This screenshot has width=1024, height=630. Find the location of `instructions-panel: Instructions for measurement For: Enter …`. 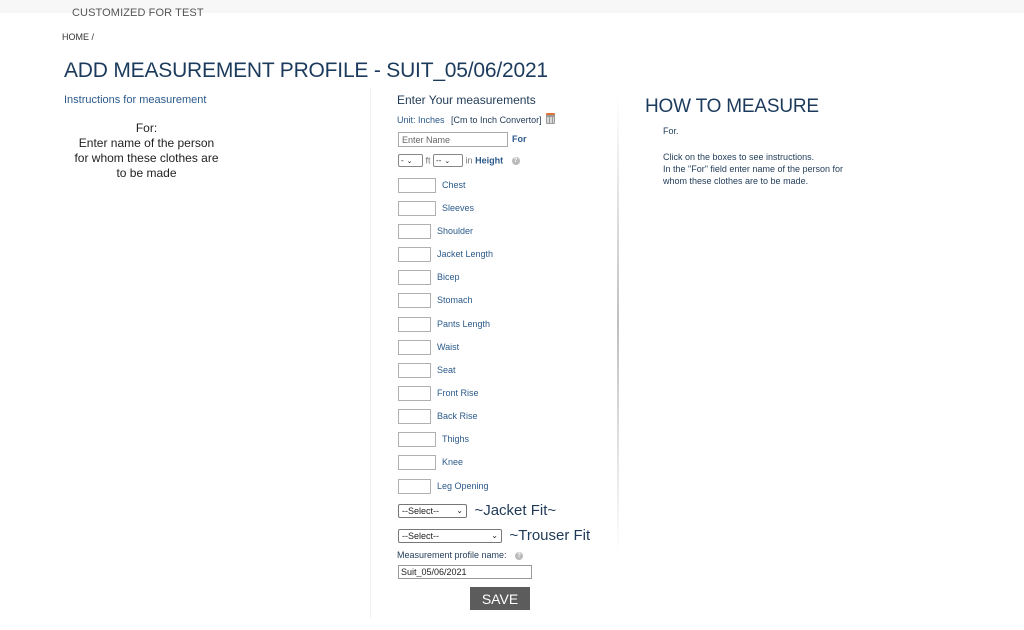

instructions-panel: Instructions for measurement For: Enter … is located at coordinates (149, 137).